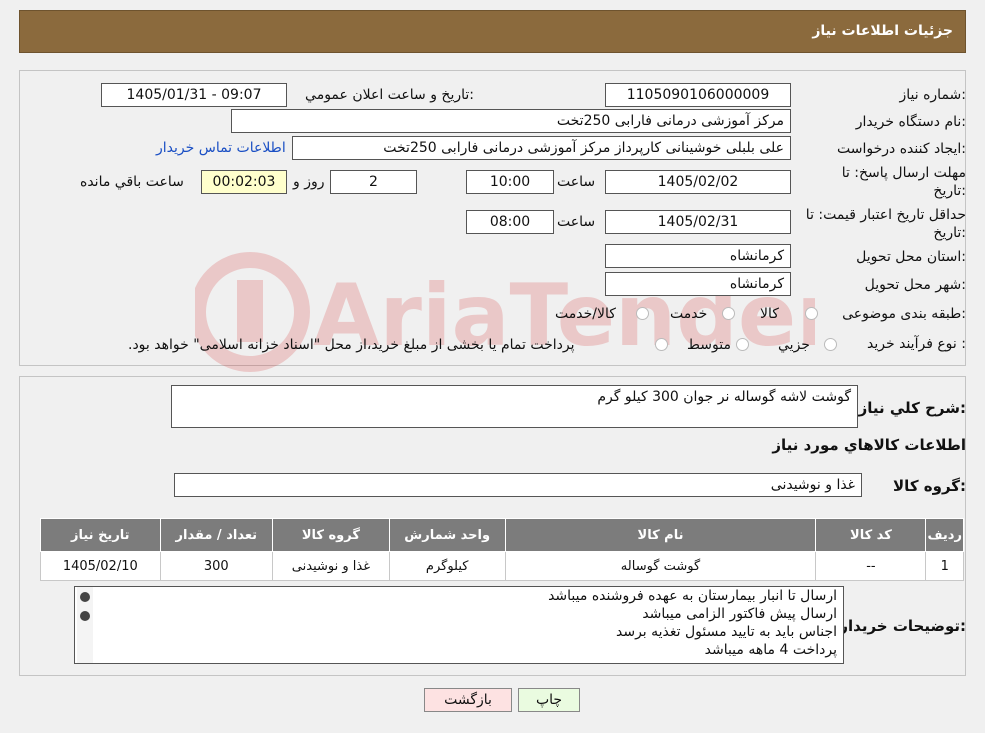 The height and width of the screenshot is (733, 985). What do you see at coordinates (916, 344) in the screenshot?
I see `process-label: نوع فرآيند خريد :` at bounding box center [916, 344].